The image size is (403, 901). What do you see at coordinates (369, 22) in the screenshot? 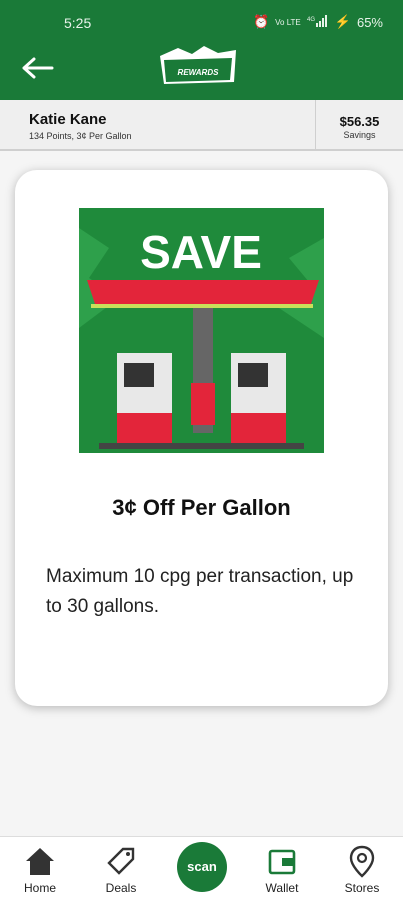
I see `battery-percent: 65%` at bounding box center [369, 22].